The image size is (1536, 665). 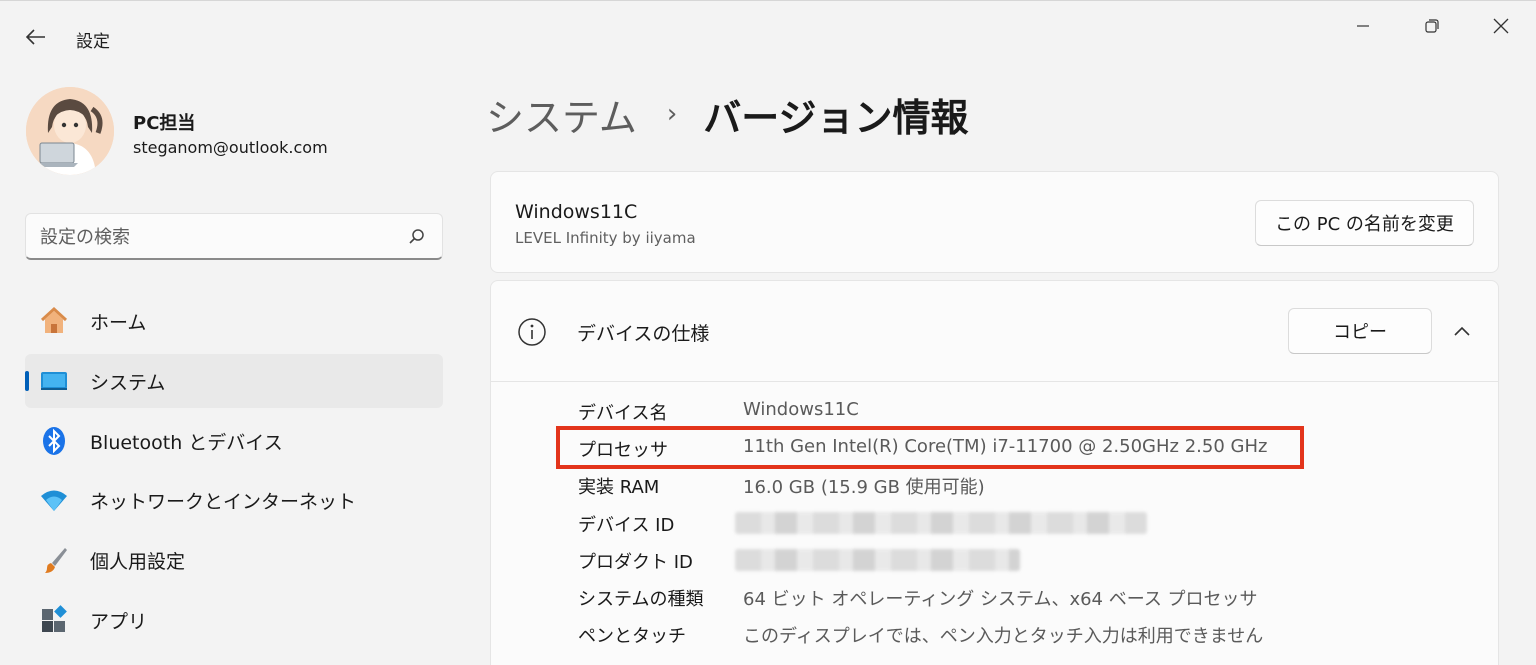 What do you see at coordinates (532, 332) in the screenshot?
I see `info-icon` at bounding box center [532, 332].